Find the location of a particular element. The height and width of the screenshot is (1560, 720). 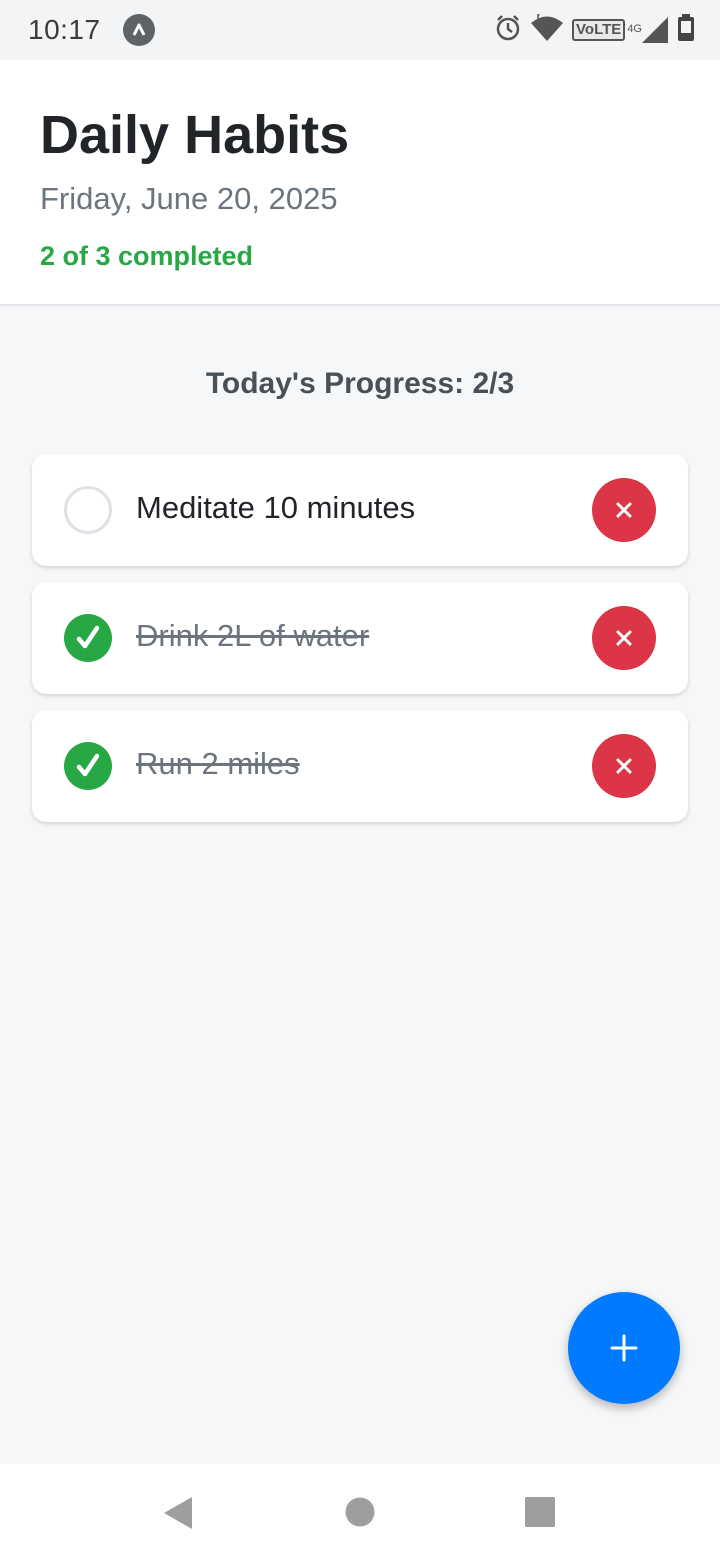

volte-label: VoLTE is located at coordinates (599, 30).